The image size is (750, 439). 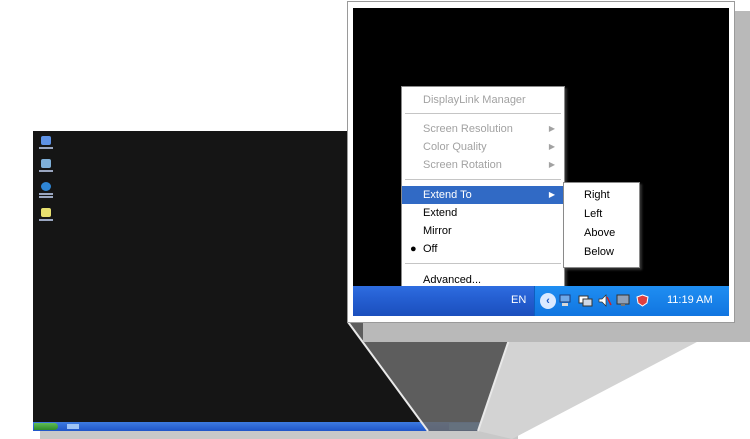 I want to click on my-computer-icon, so click(x=46, y=142).